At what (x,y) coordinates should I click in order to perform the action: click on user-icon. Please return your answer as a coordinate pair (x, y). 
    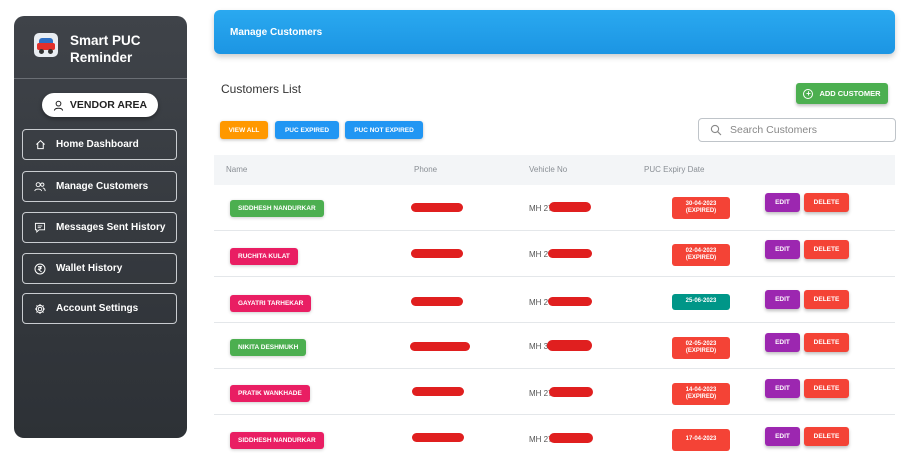
    Looking at the image, I should click on (58, 105).